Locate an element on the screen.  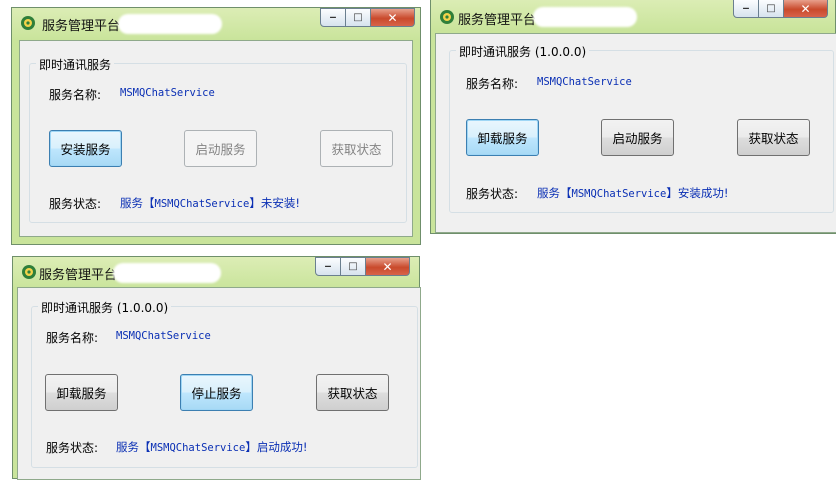
install-service-button: 安装服务 is located at coordinates (85, 148).